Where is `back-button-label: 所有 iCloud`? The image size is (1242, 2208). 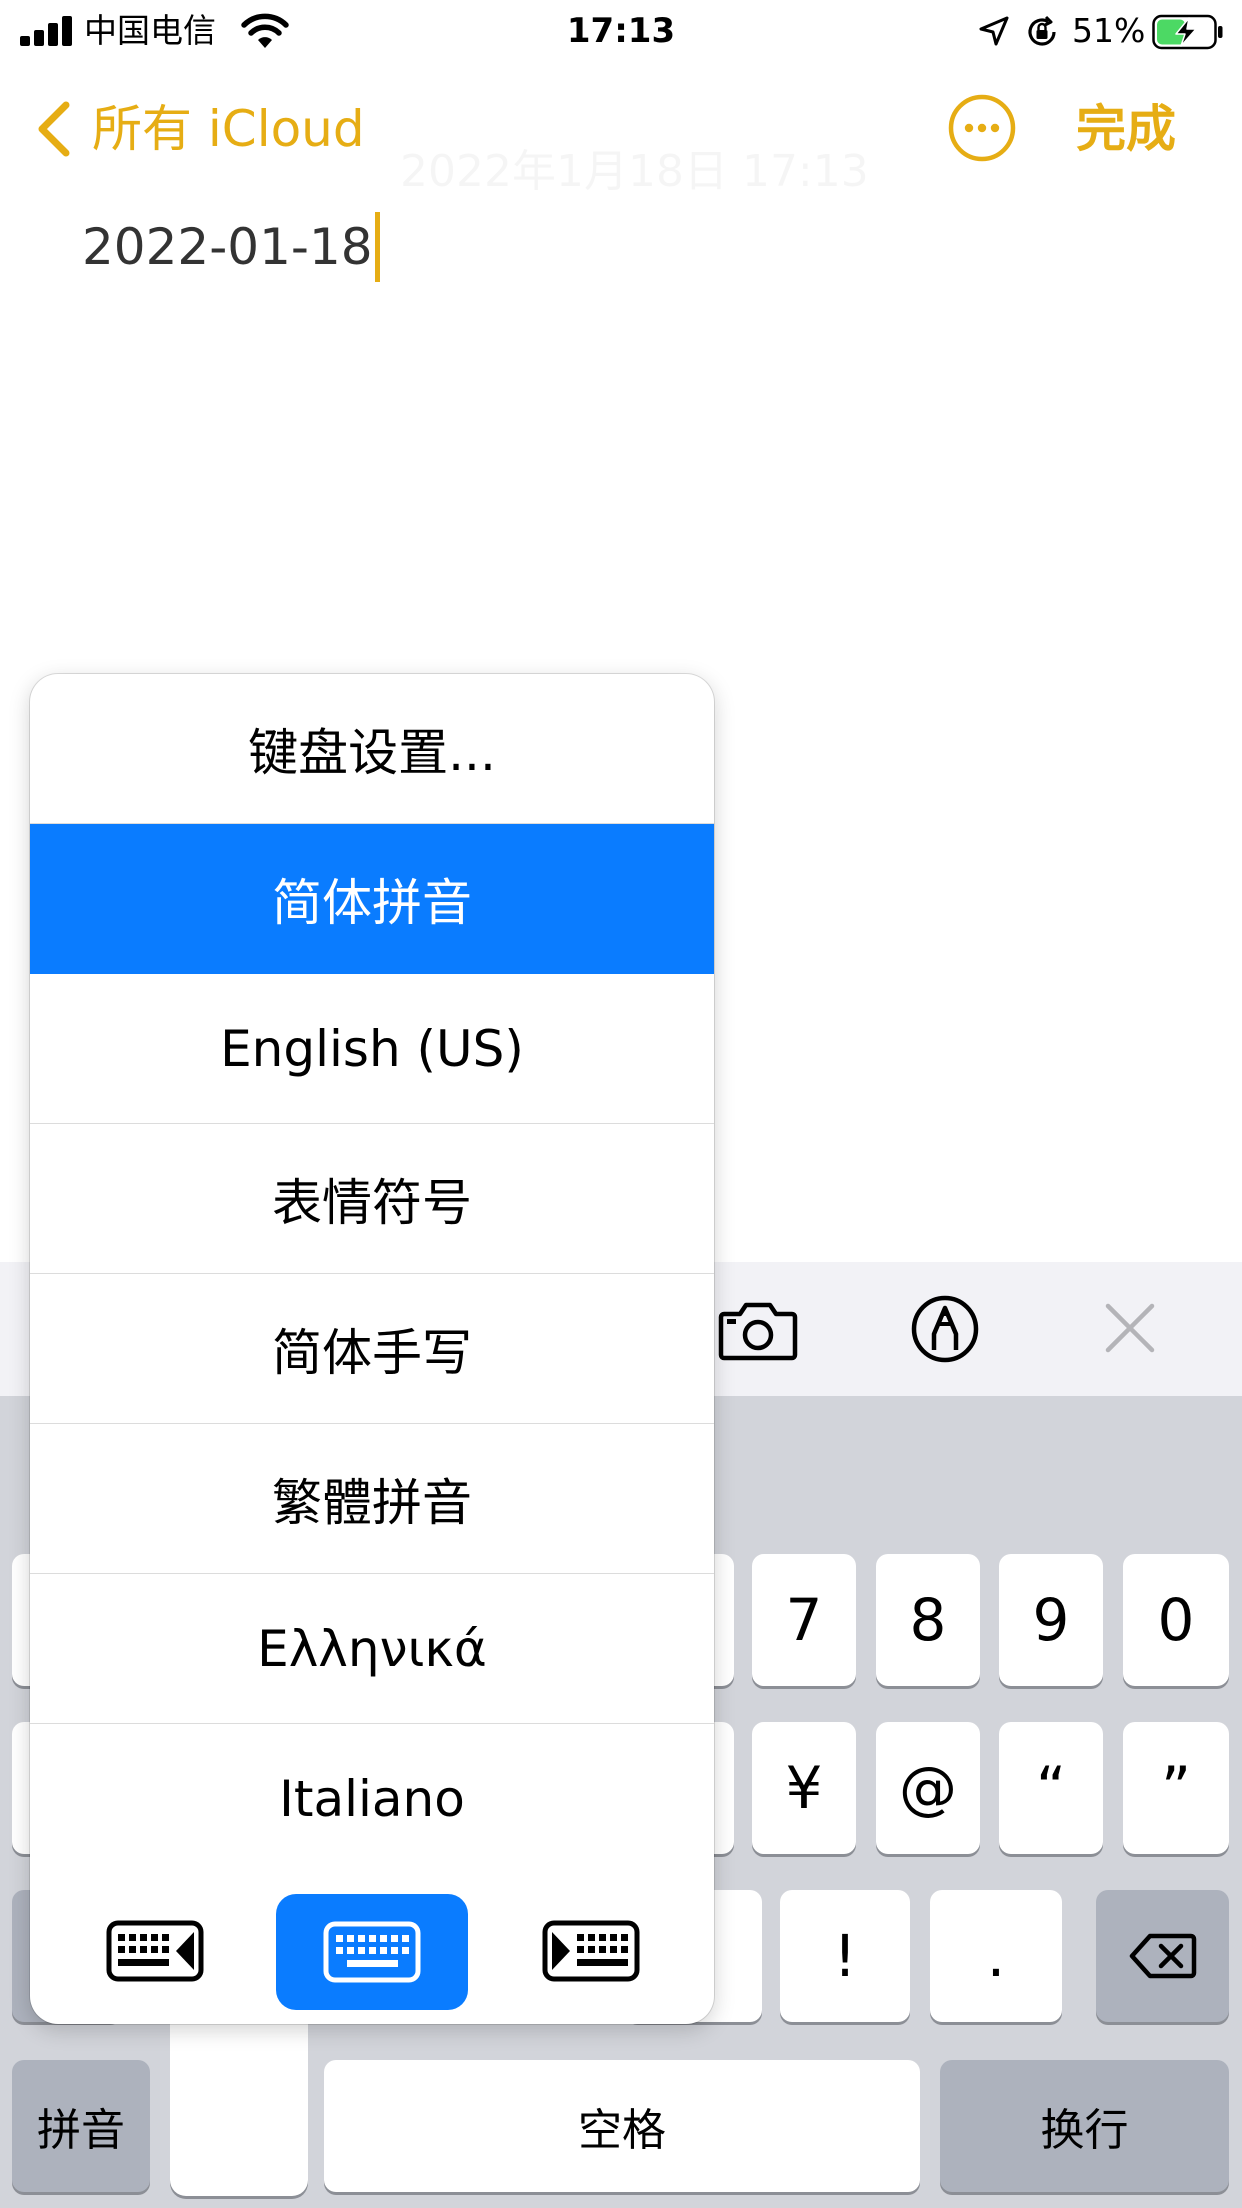
back-button-label: 所有 iCloud is located at coordinates (228, 129).